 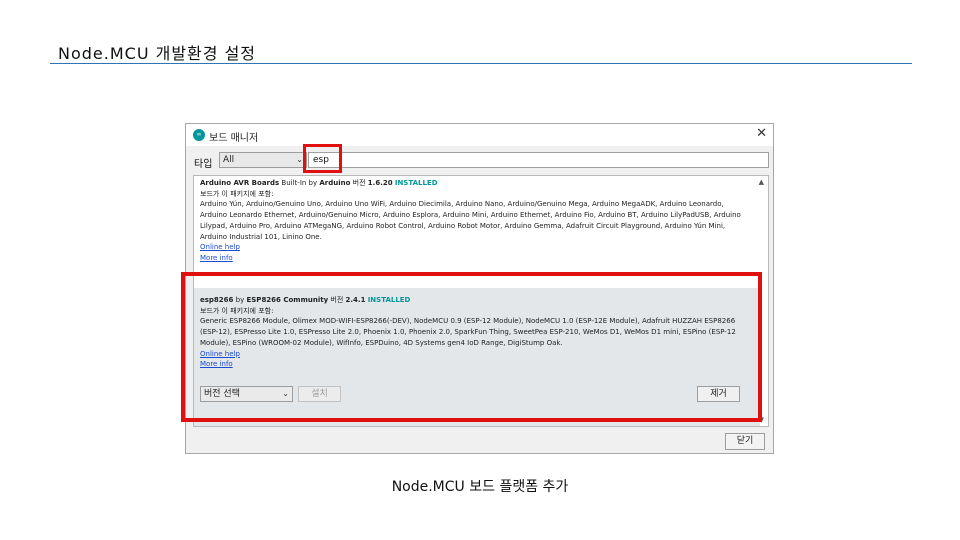 What do you see at coordinates (761, 133) in the screenshot?
I see `close-icon: ✕` at bounding box center [761, 133].